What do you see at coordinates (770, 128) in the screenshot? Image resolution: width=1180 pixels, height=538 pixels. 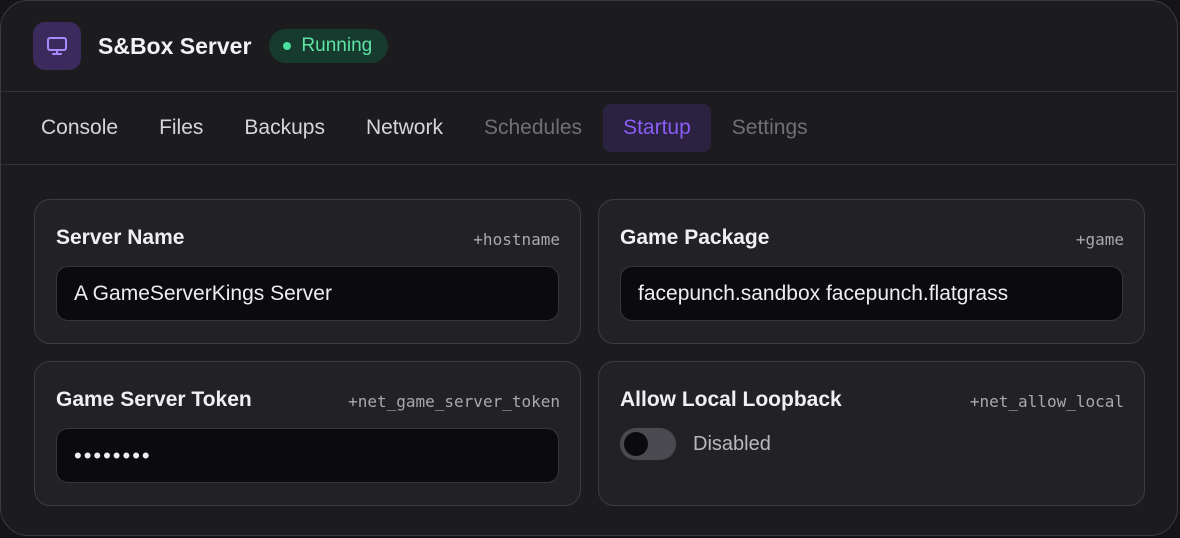 I see `tab-settings: Settings` at bounding box center [770, 128].